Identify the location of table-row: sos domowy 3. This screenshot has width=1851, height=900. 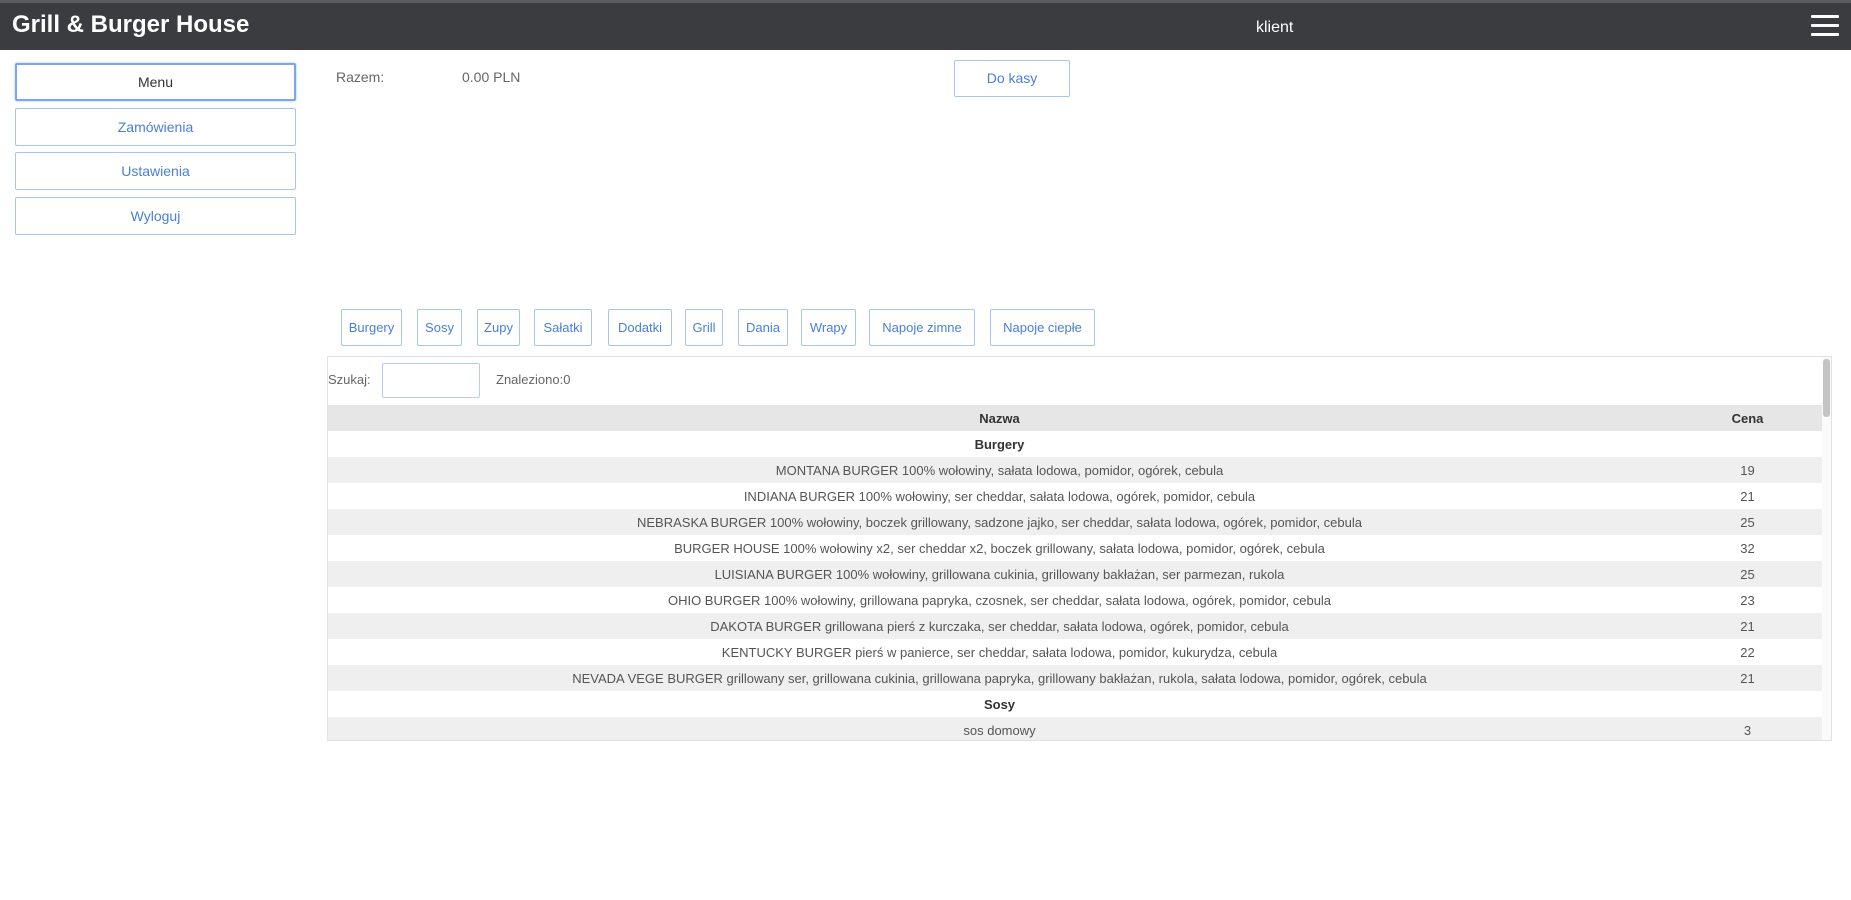
(1076, 728).